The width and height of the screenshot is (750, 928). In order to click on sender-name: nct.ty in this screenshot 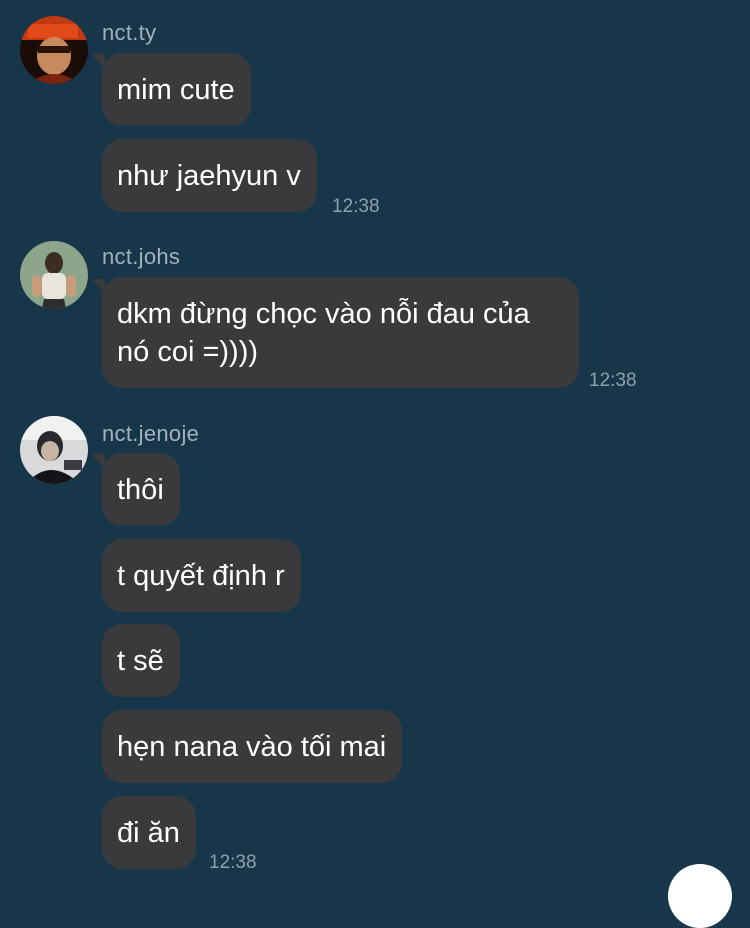, I will do `click(129, 32)`.